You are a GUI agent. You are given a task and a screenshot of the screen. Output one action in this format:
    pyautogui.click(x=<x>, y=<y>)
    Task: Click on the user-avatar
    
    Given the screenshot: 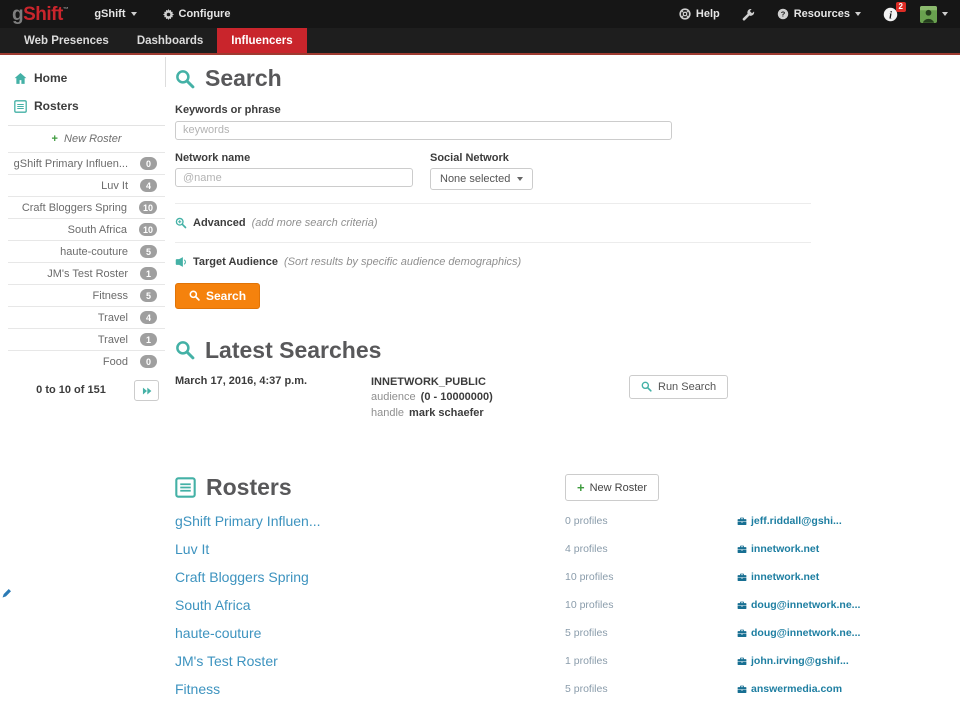 What is the action you would take?
    pyautogui.click(x=928, y=14)
    